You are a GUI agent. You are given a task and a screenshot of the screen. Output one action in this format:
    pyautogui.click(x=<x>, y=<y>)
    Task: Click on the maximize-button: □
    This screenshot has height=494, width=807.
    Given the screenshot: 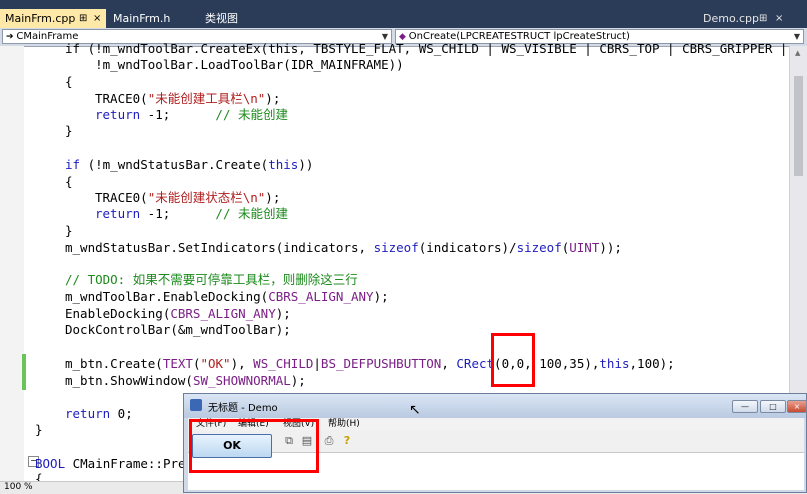 What is the action you would take?
    pyautogui.click(x=773, y=406)
    